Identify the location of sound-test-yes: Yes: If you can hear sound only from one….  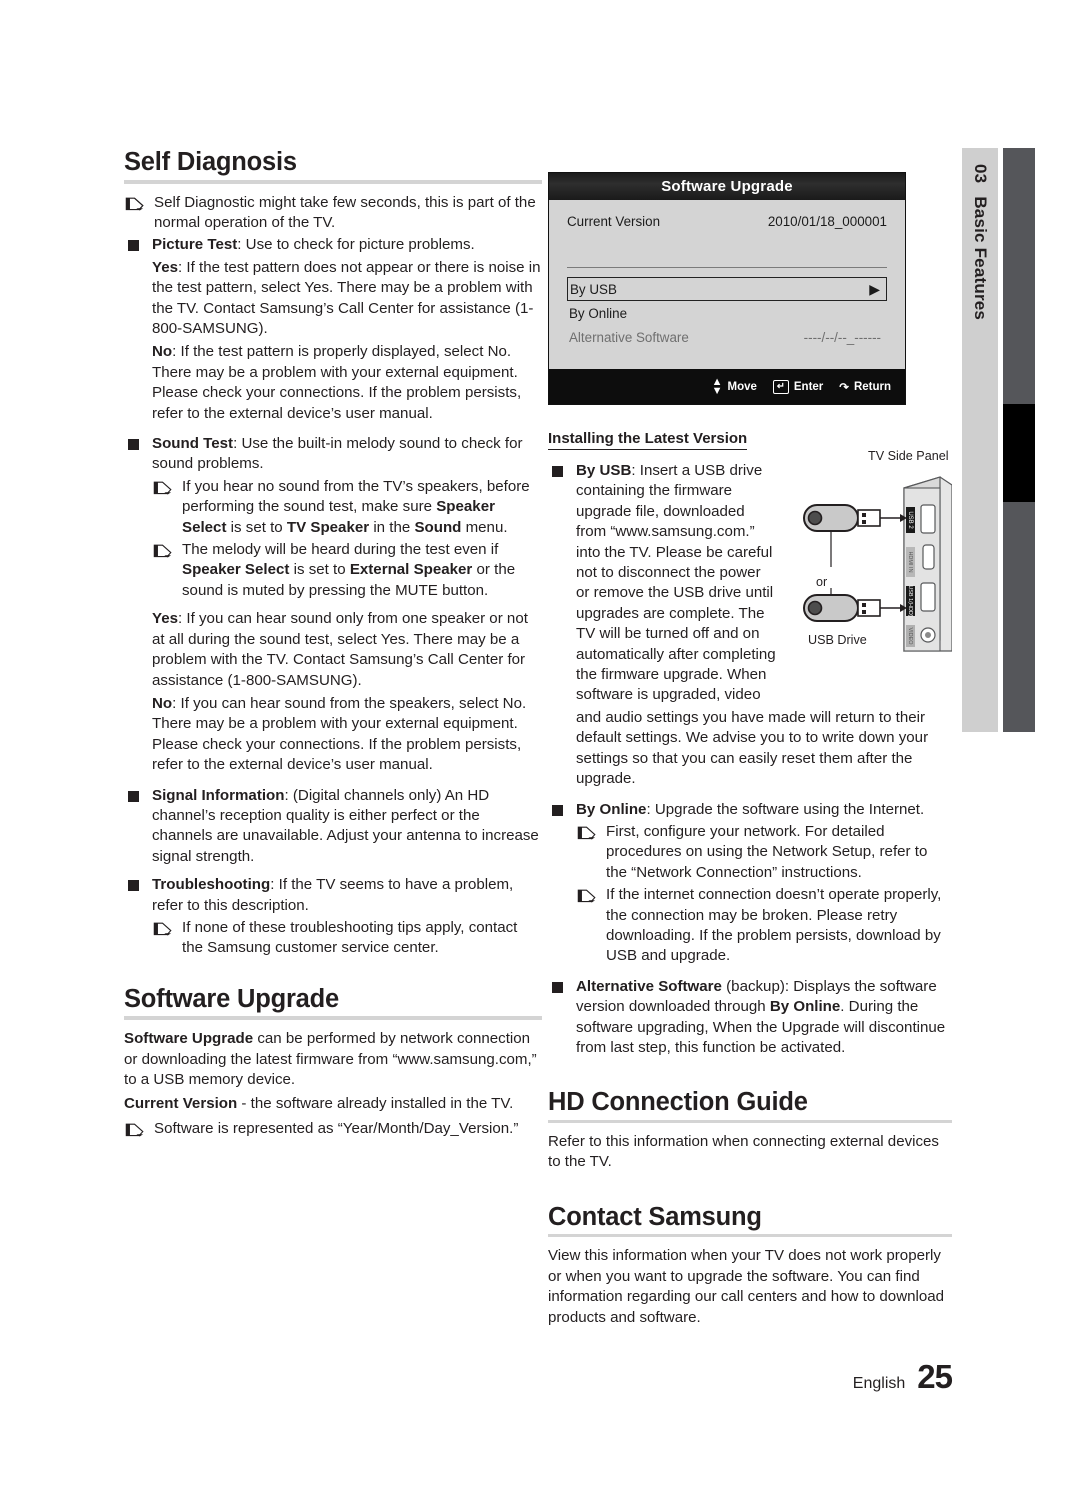
(347, 650).